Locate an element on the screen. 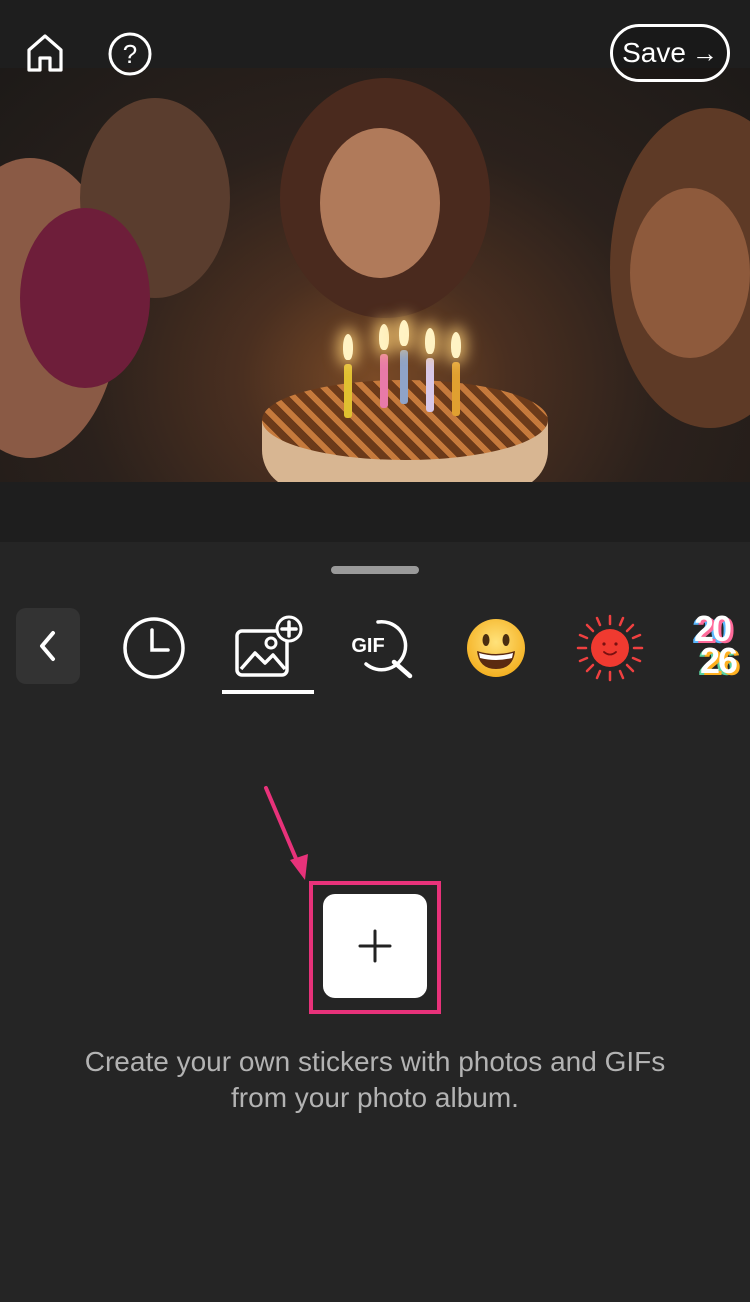 The height and width of the screenshot is (1302, 750). tab-add-photo is located at coordinates (268, 648).